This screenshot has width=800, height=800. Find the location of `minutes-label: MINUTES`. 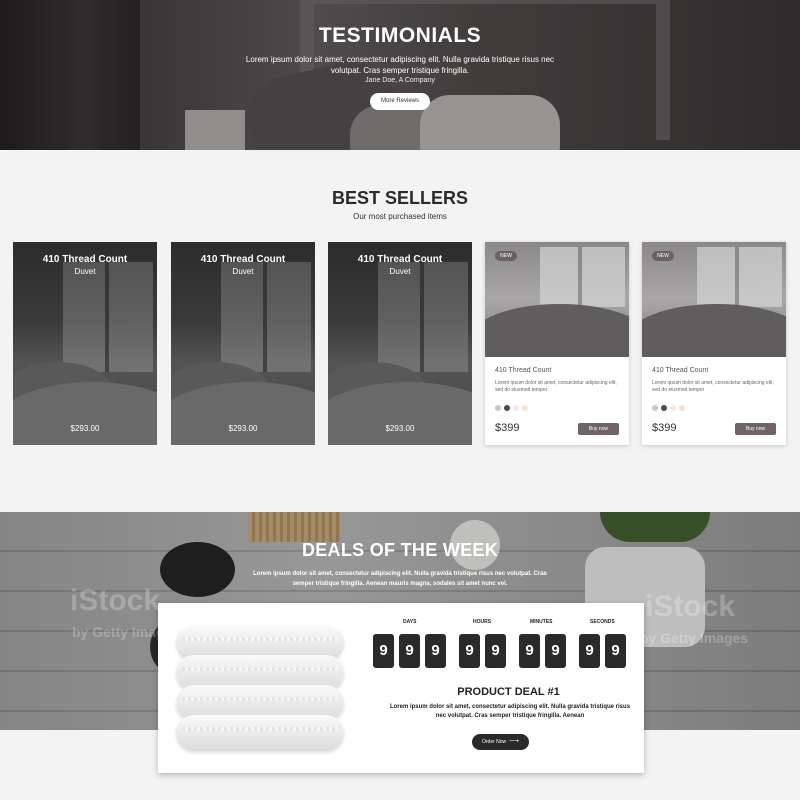

minutes-label: MINUTES is located at coordinates (541, 622).